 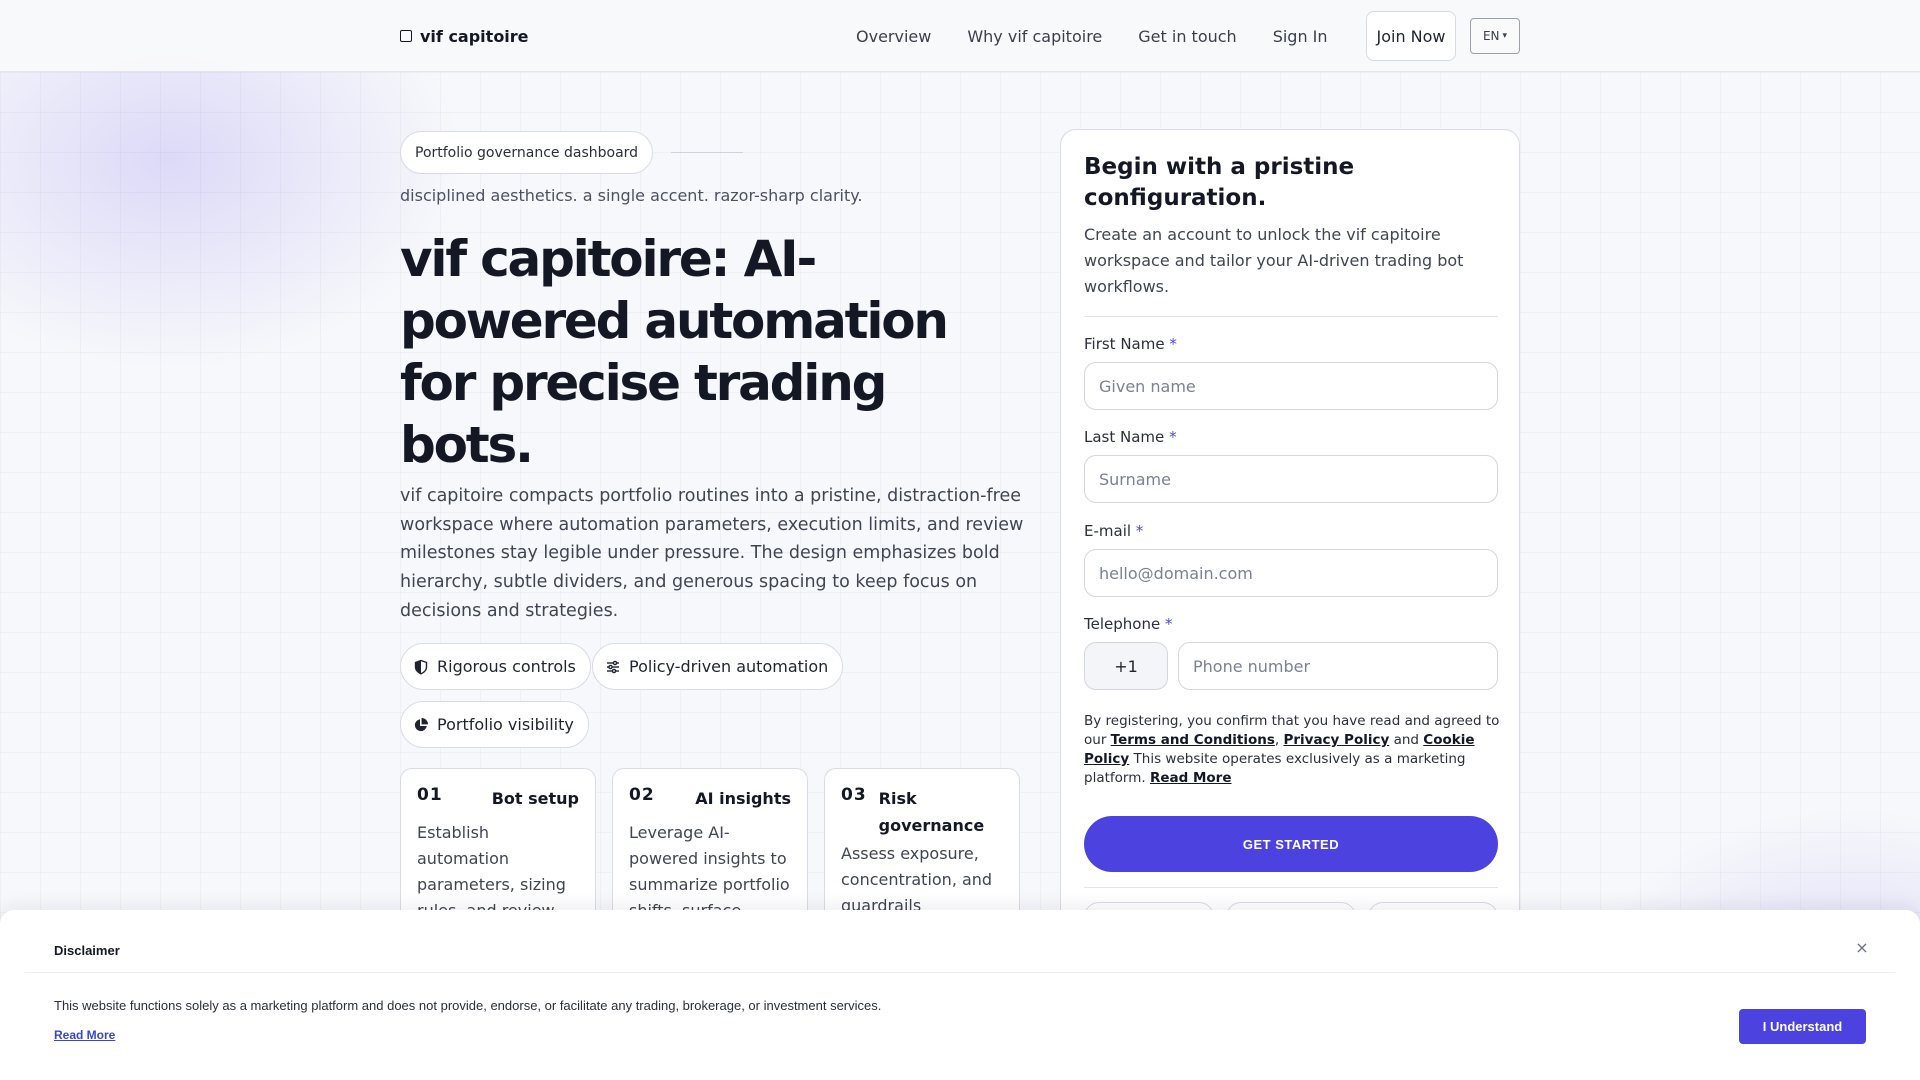 What do you see at coordinates (1108, 531) in the screenshot?
I see `email-label-text: E-mail` at bounding box center [1108, 531].